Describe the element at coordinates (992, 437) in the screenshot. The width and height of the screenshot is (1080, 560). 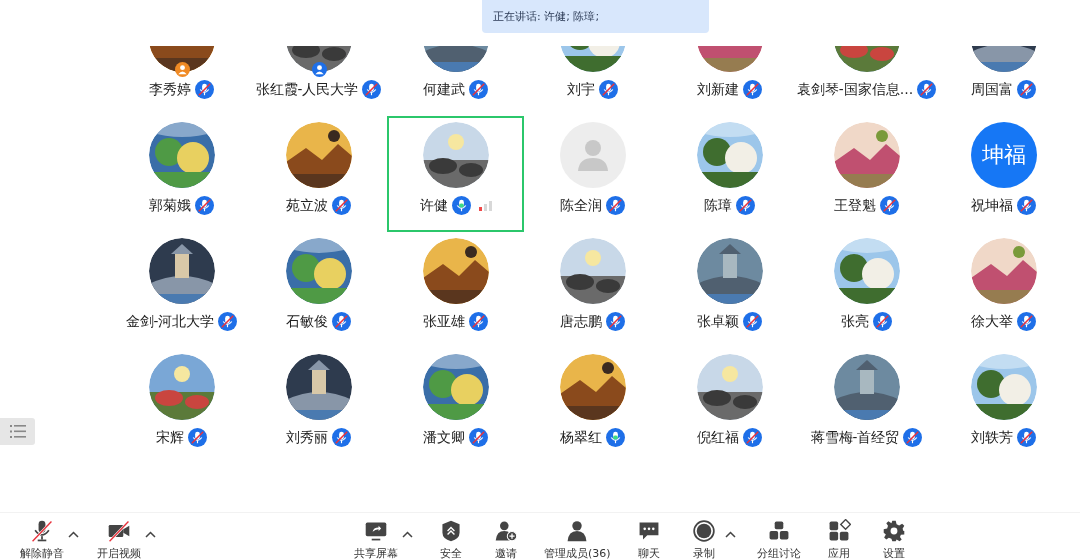
I see `participant-name: 刘轶芳` at that location.